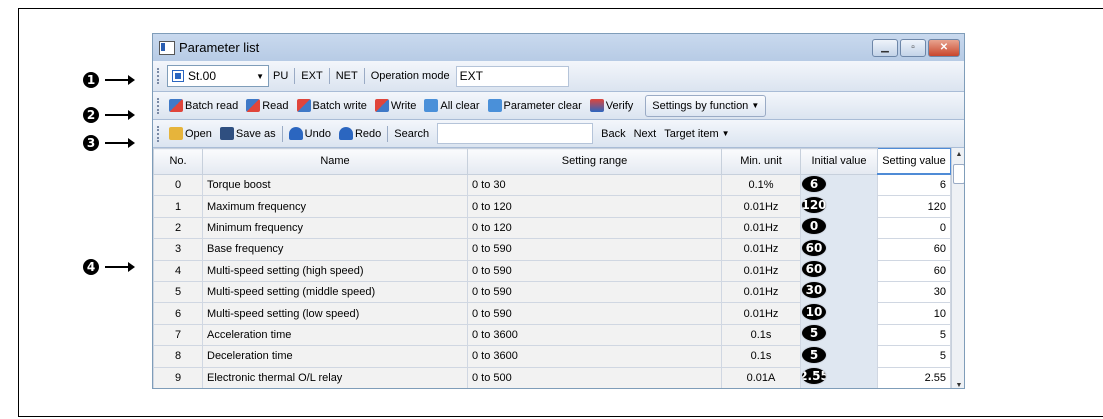 This screenshot has width=1103, height=419. Describe the element at coordinates (451, 106) in the screenshot. I see `all-clear-button: All clear` at that location.